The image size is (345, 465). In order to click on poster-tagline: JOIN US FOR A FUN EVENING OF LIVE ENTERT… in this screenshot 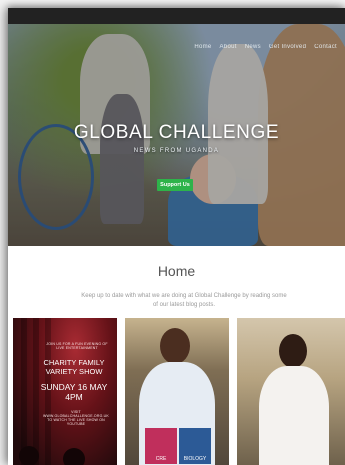, I will do `click(77, 346)`.